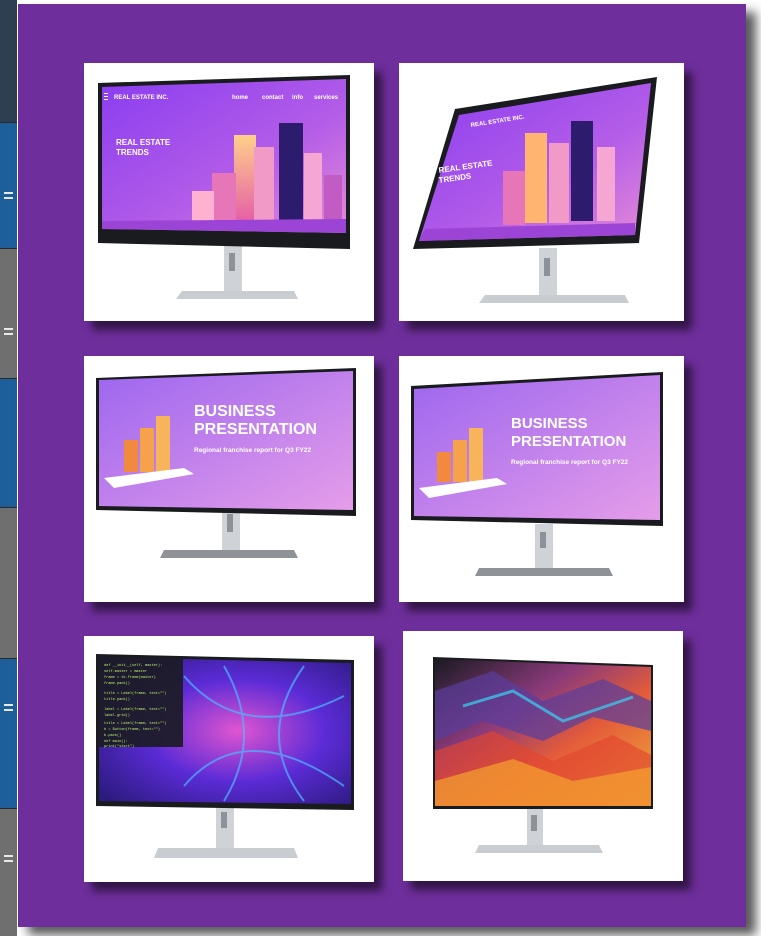 This screenshot has height=936, width=761. I want to click on code-line: b.pack(), so click(112, 735).